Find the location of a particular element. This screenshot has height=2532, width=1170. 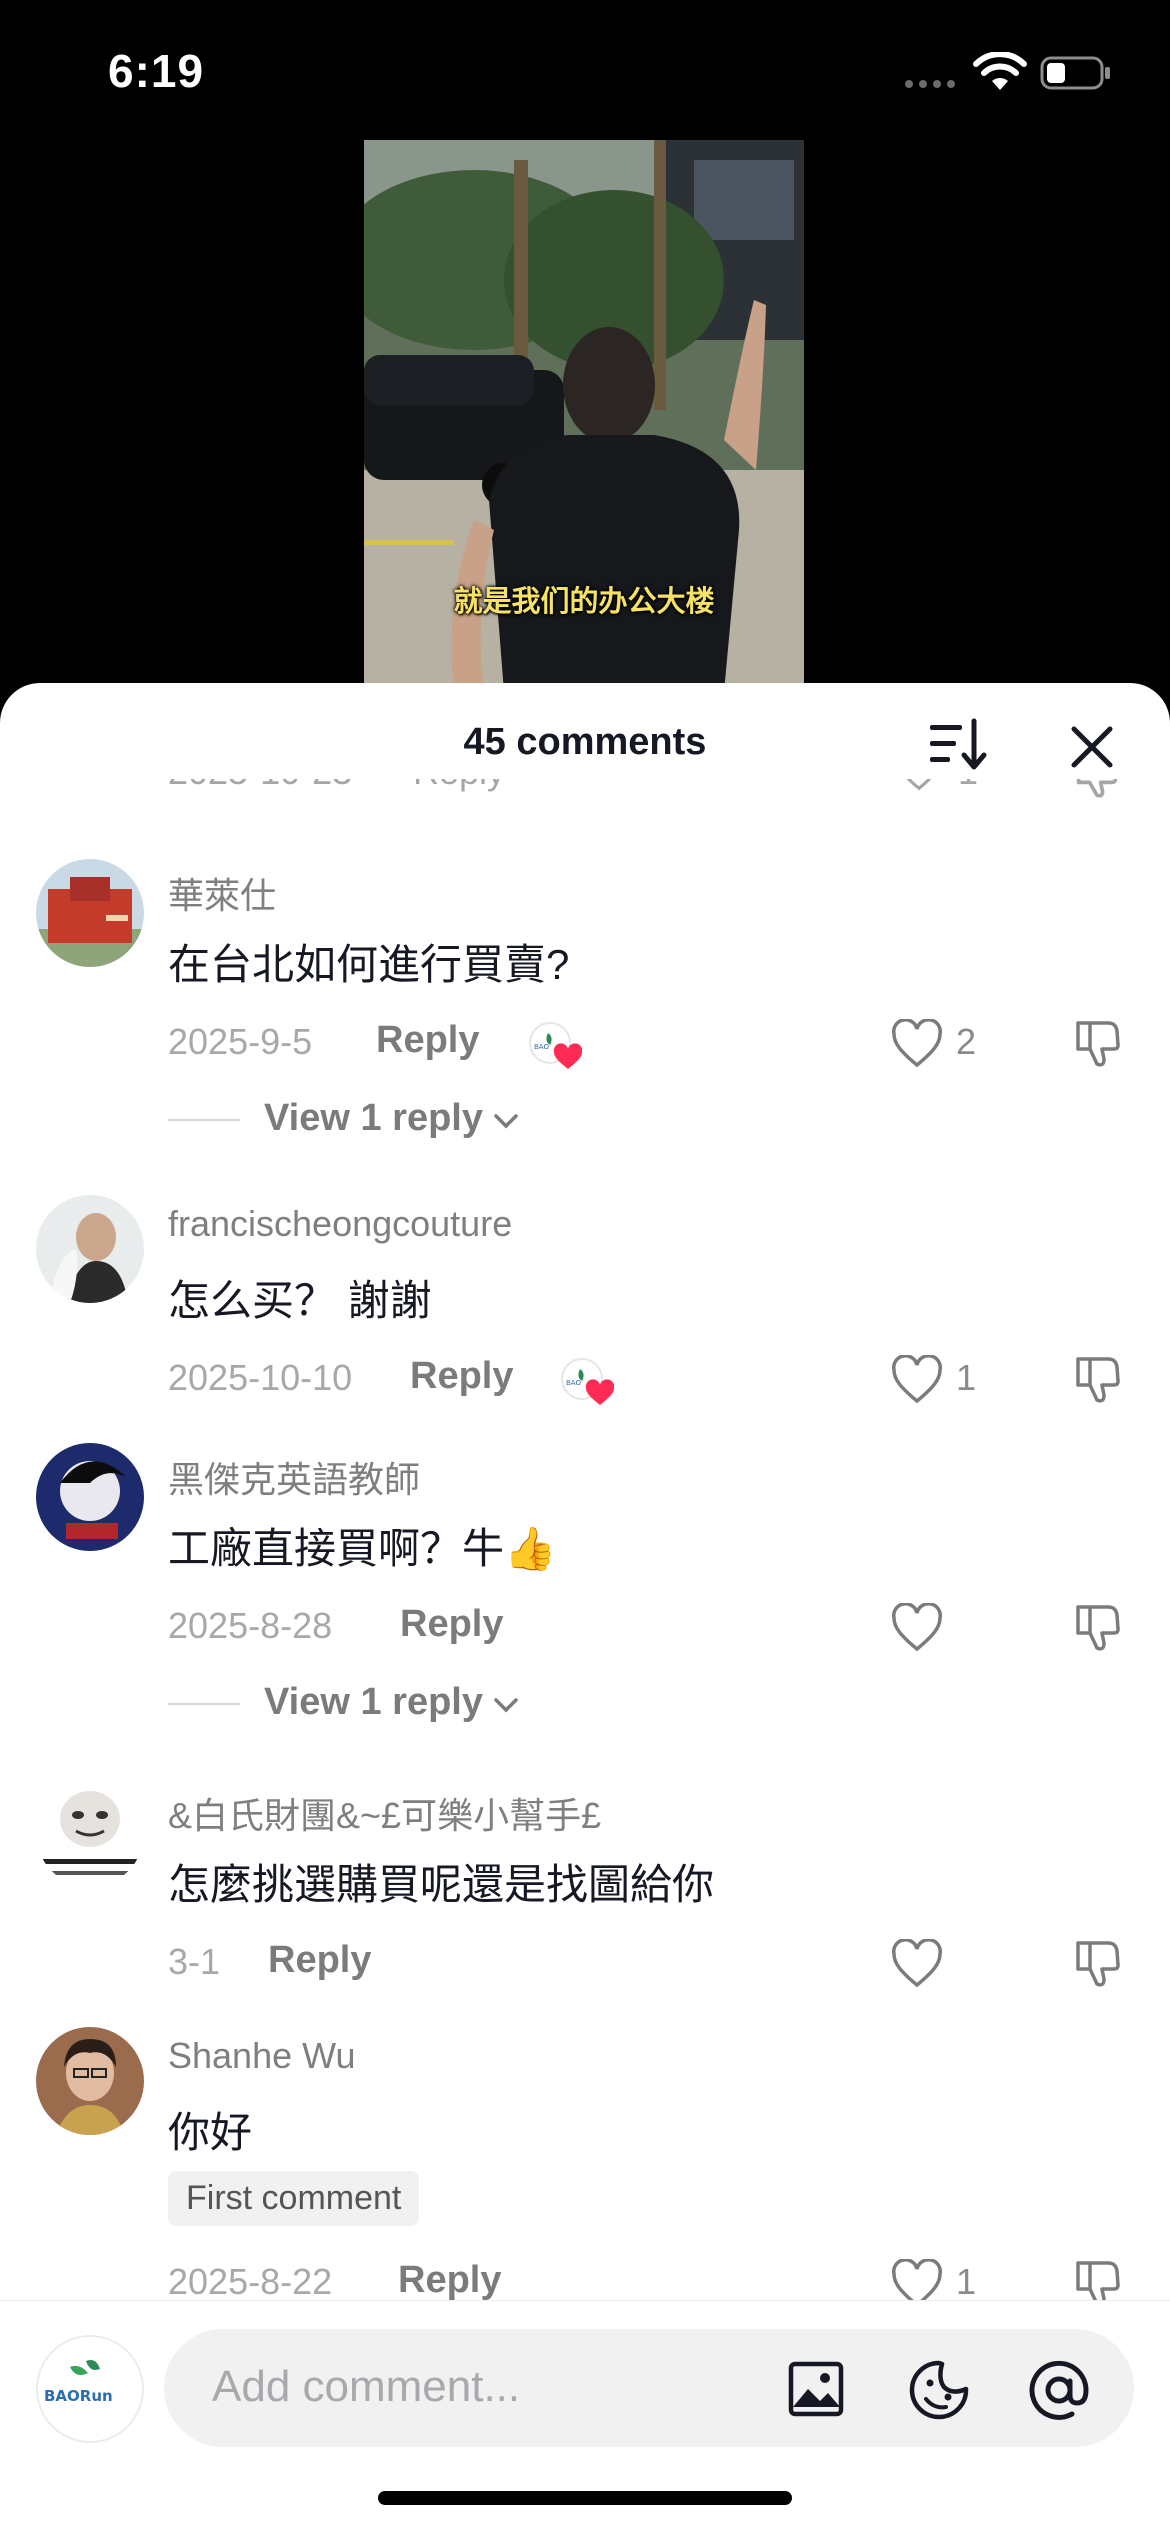

video-preview: 就是我们的办公大楼 is located at coordinates (584, 416).